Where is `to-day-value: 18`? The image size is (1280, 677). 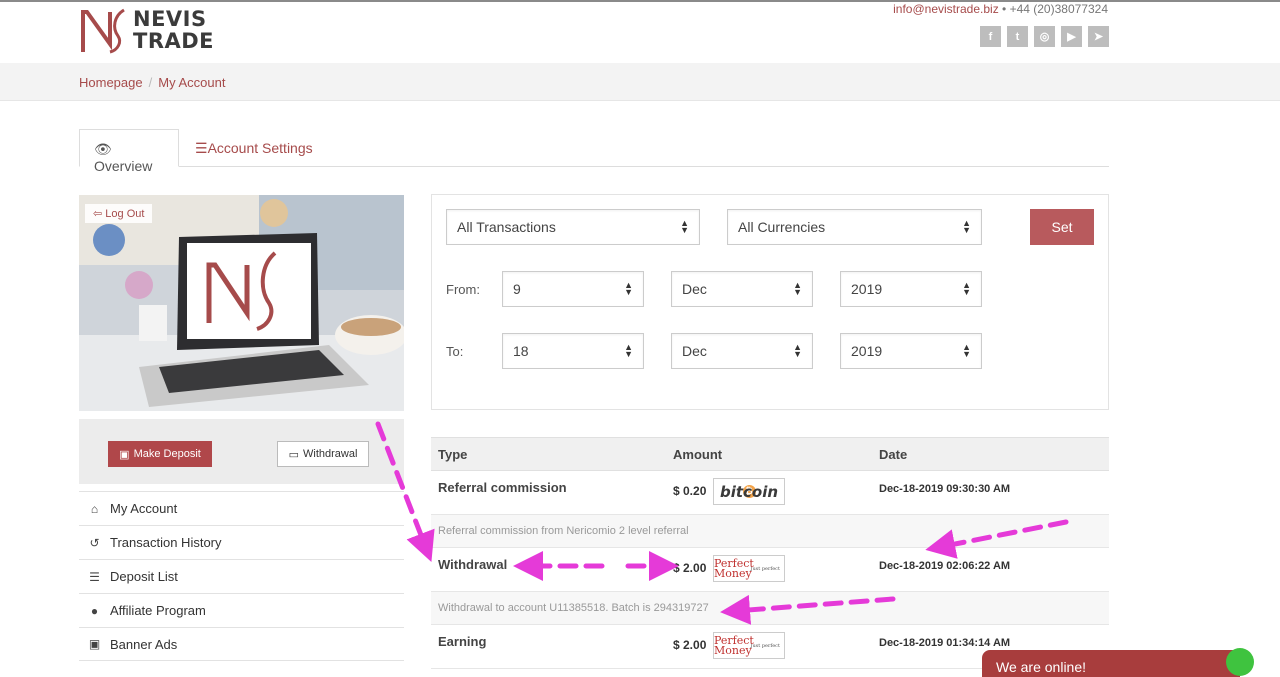 to-day-value: 18 is located at coordinates (521, 351).